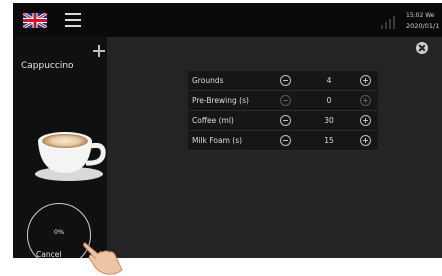 This screenshot has height=276, width=442. What do you see at coordinates (213, 120) in the screenshot?
I see `setting-label: Coffee (ml)` at bounding box center [213, 120].